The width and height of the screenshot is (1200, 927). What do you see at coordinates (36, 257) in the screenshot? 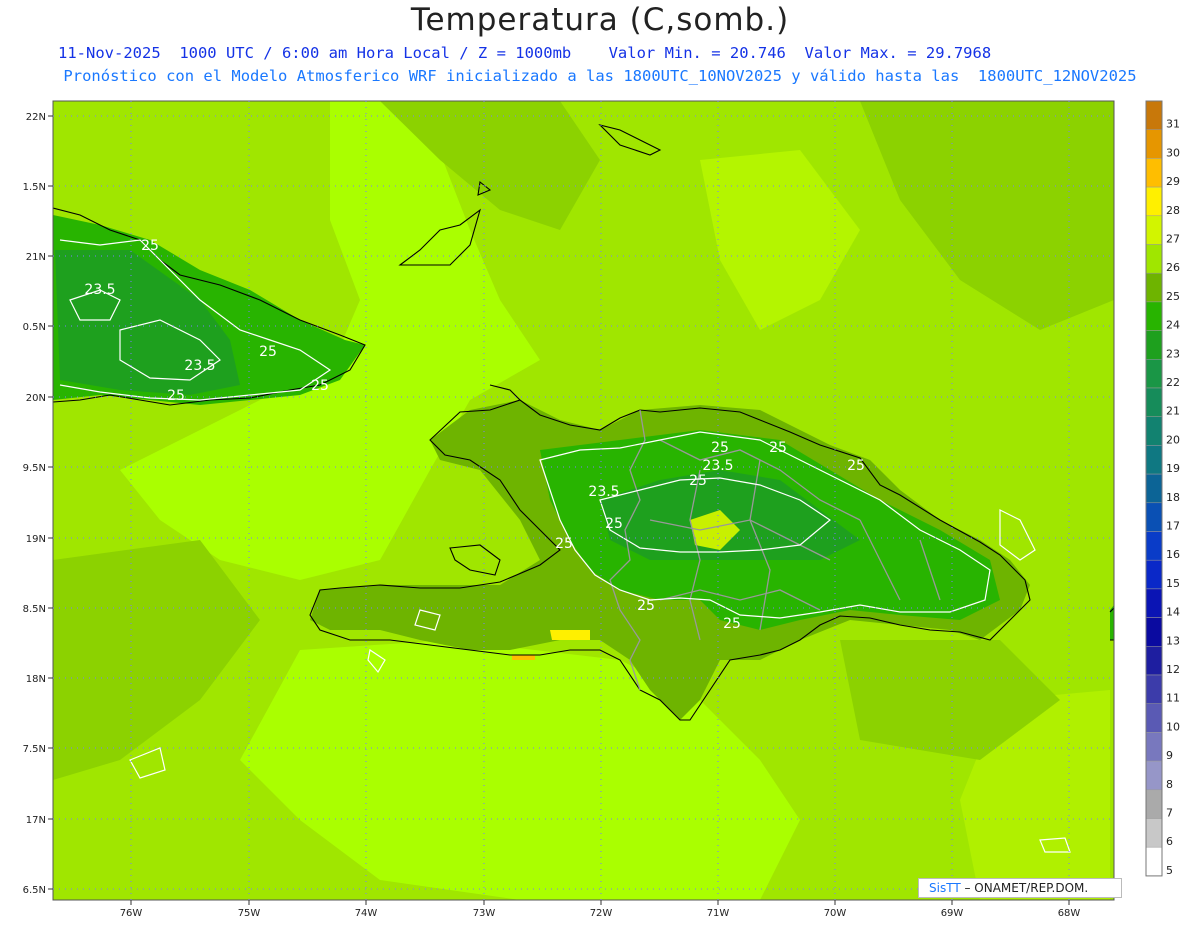
I see `lat-tick-label: 21N` at bounding box center [36, 257].